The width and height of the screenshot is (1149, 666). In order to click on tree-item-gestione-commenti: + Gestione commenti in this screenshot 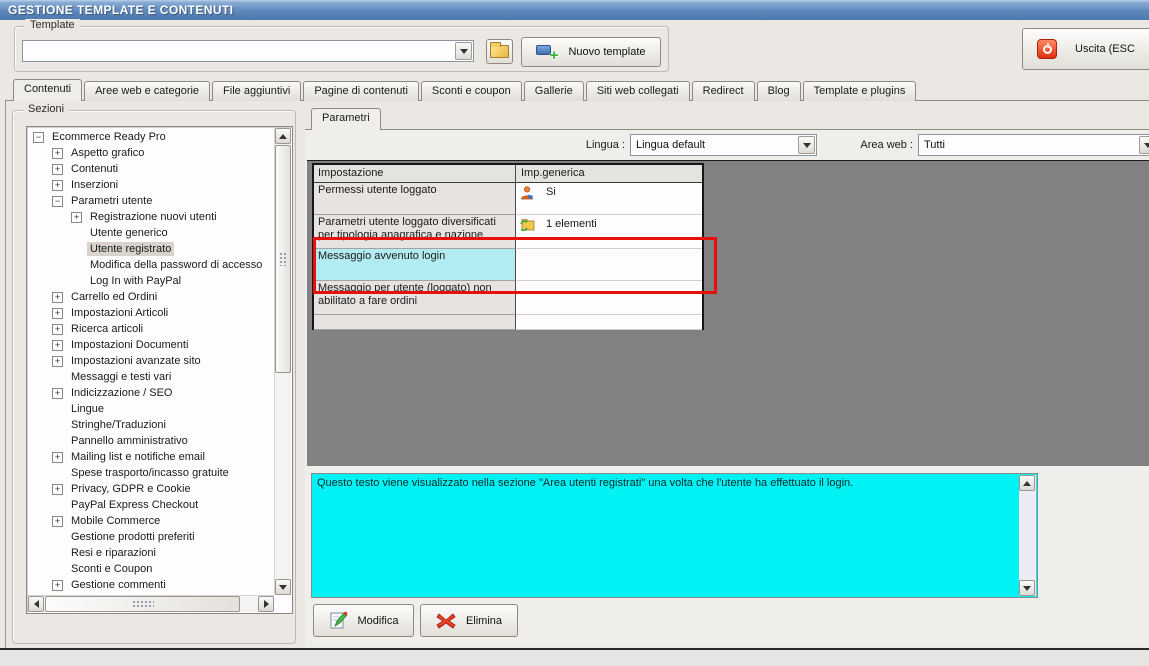, I will do `click(150, 585)`.